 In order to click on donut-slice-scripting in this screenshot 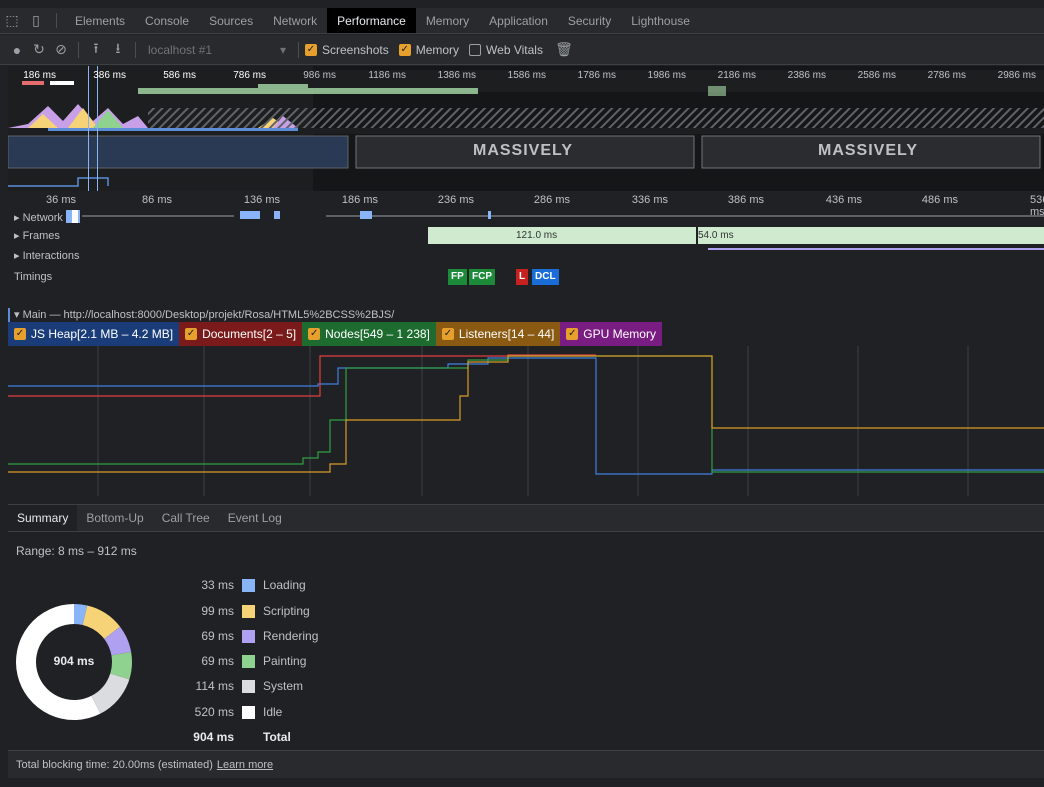, I will do `click(101, 622)`.